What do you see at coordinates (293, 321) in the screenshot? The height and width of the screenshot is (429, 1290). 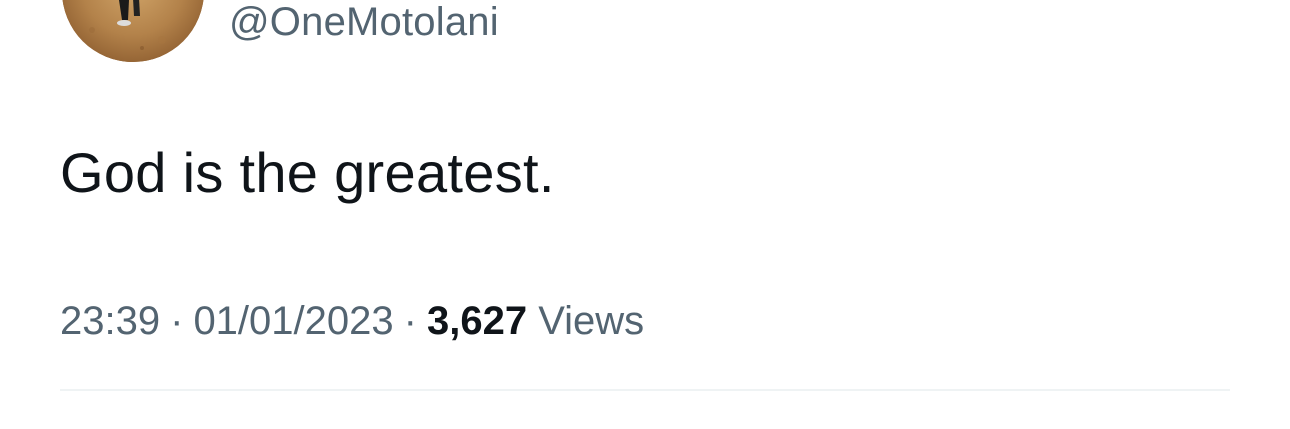 I see `tweet-date: 01/01/2023` at bounding box center [293, 321].